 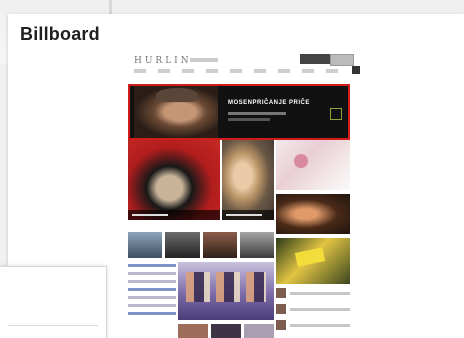 I want to click on billboard-subline, so click(x=257, y=113).